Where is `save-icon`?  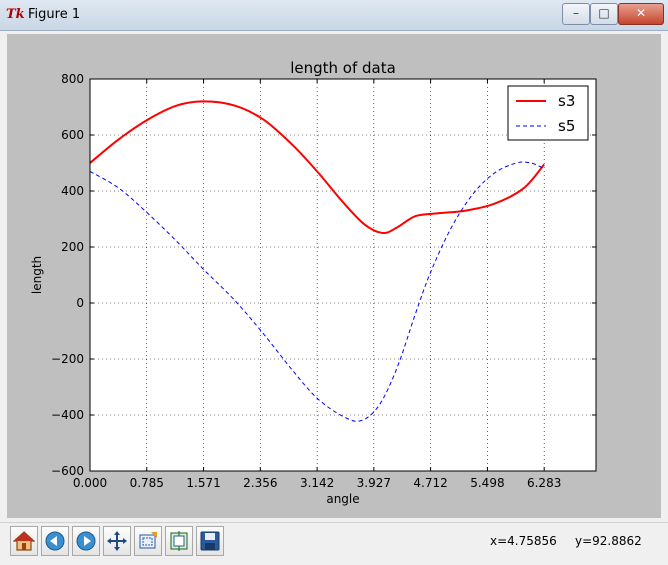 save-icon is located at coordinates (210, 541).